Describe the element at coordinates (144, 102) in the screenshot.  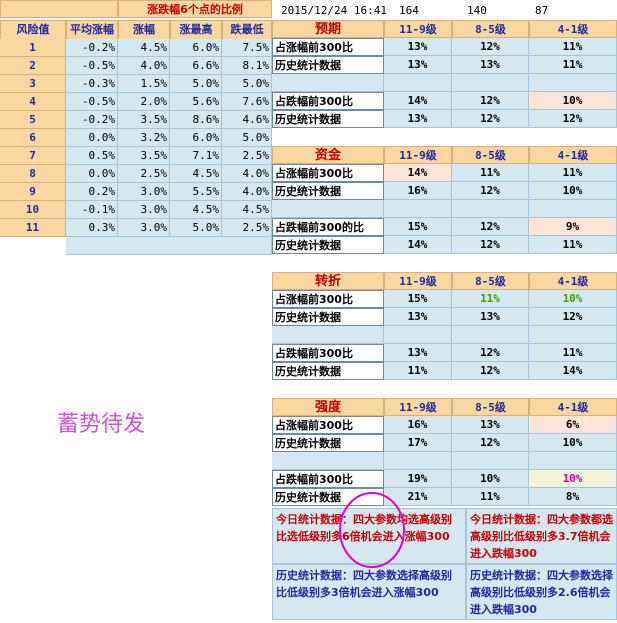
I see `risk-table-cell: 2.0%` at that location.